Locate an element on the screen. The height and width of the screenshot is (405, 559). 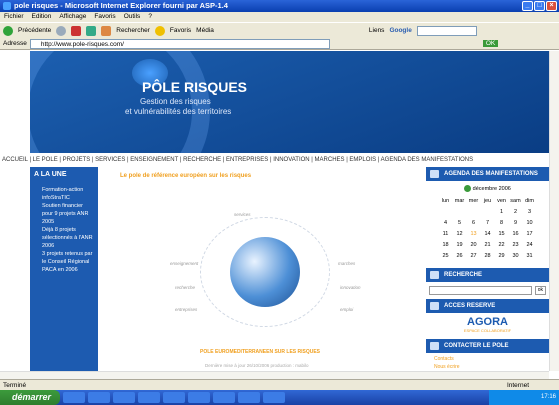
agora-sub: ESPACE COLLABORATIF is located at coordinates (487, 330).